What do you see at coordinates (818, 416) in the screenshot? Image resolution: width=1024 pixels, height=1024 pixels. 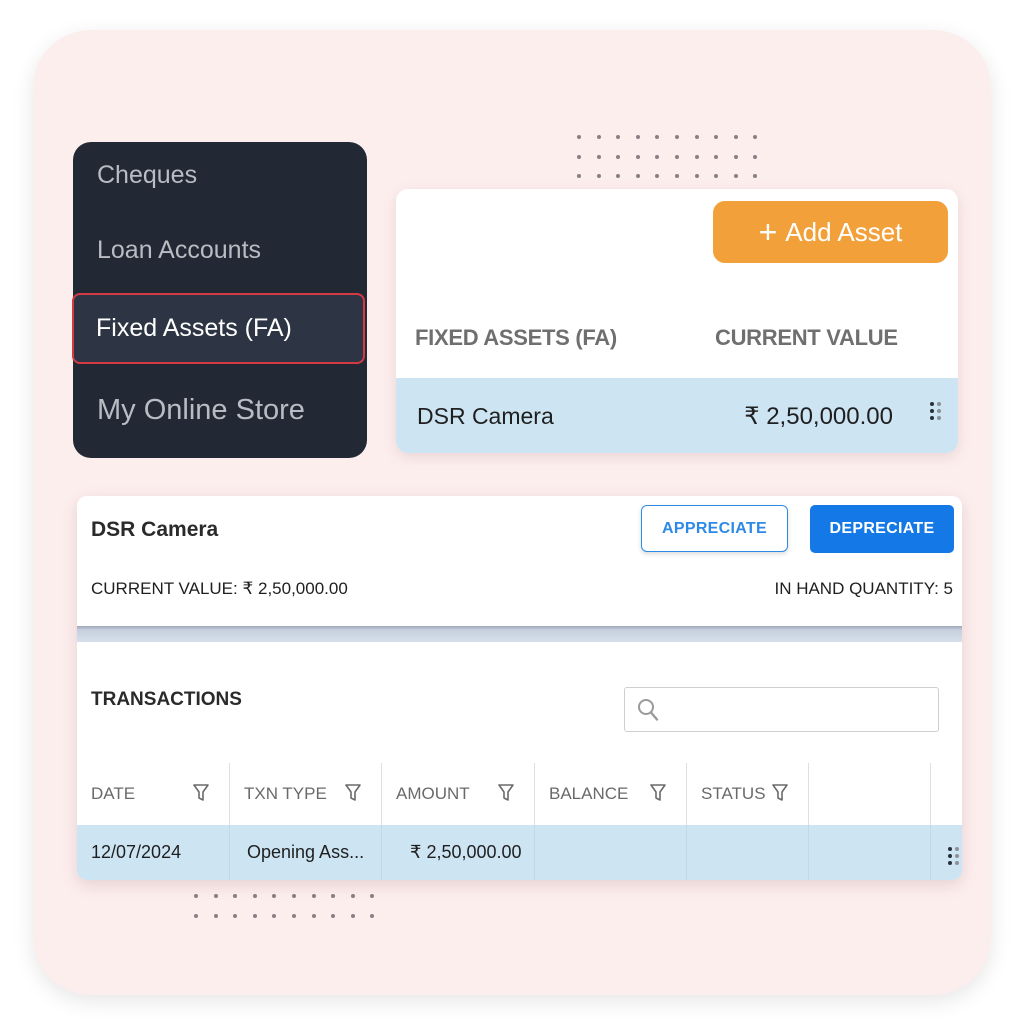 I see `asset-current-value: ₹ 2,50,000.00` at bounding box center [818, 416].